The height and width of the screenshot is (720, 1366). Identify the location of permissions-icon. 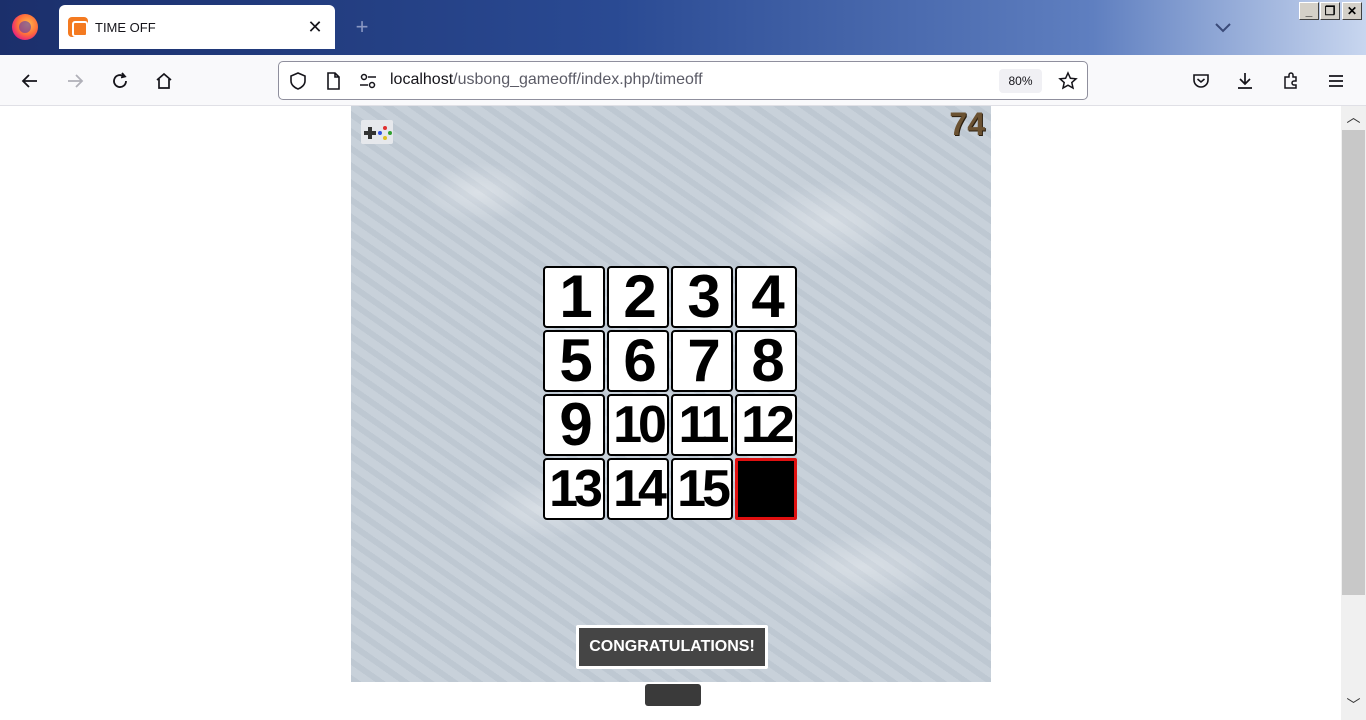
(368, 81).